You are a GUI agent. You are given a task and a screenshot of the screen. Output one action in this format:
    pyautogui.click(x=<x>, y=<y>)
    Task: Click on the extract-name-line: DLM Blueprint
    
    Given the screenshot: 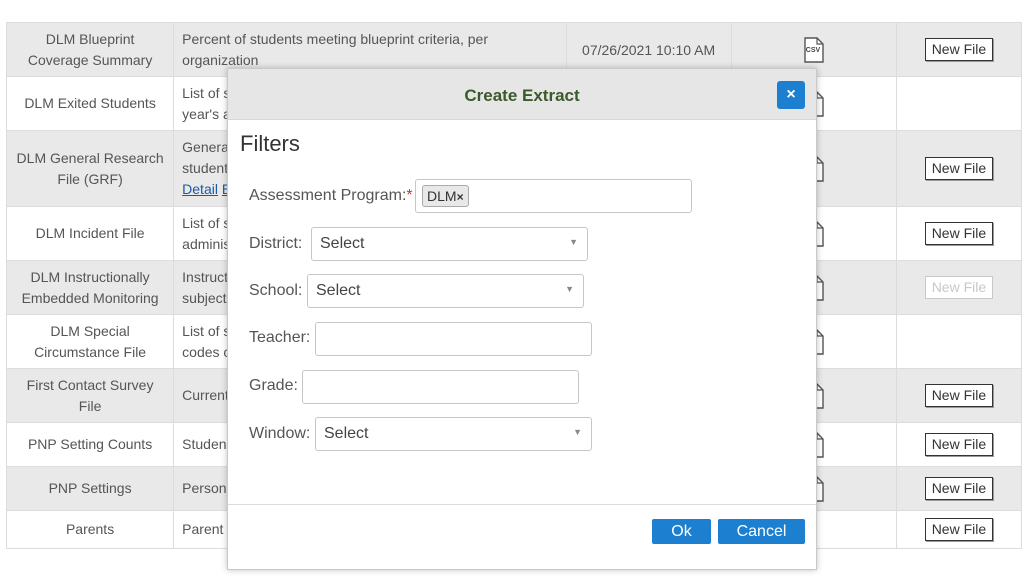 What is the action you would take?
    pyautogui.click(x=90, y=38)
    